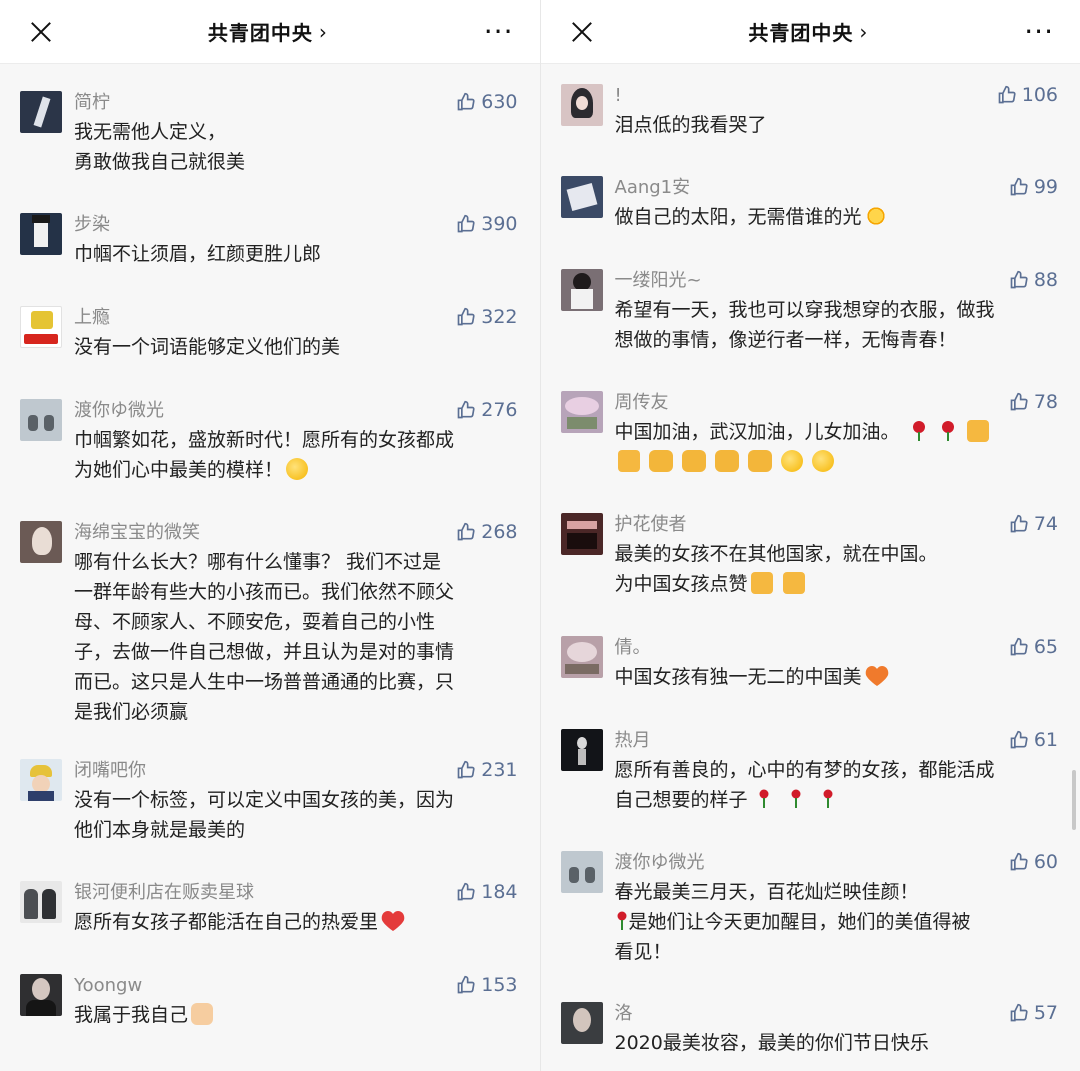 Image resolution: width=1080 pixels, height=1071 pixels. I want to click on comment-line: 是她们让今天更加醒目，她们的美值得被, so click(837, 922).